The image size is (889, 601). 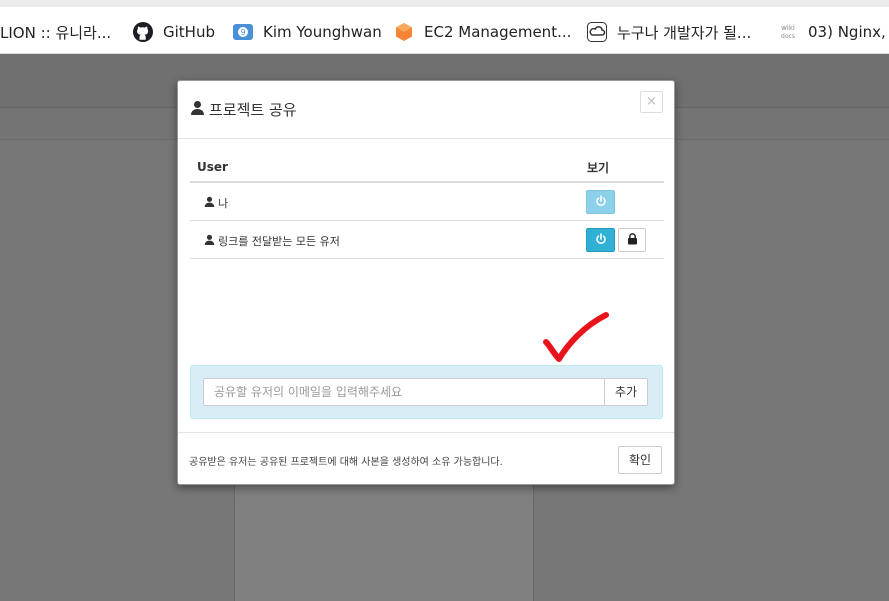 What do you see at coordinates (788, 28) in the screenshot?
I see `svg-text: wiki` at bounding box center [788, 28].